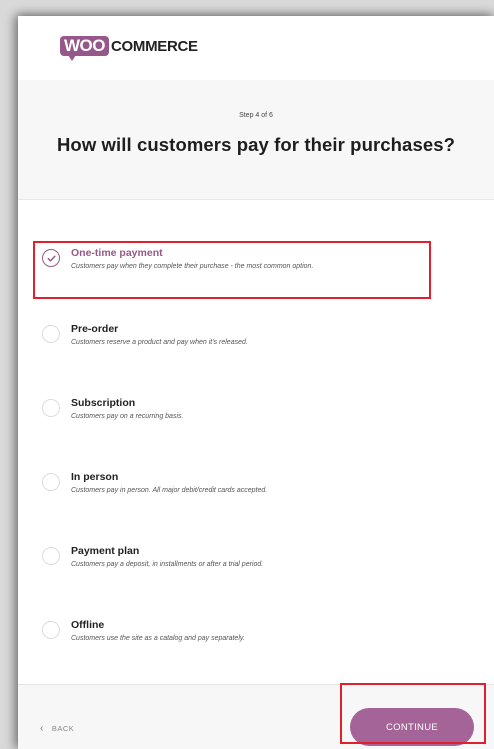  What do you see at coordinates (42, 728) in the screenshot?
I see `chevron-left-icon: ‹` at bounding box center [42, 728].